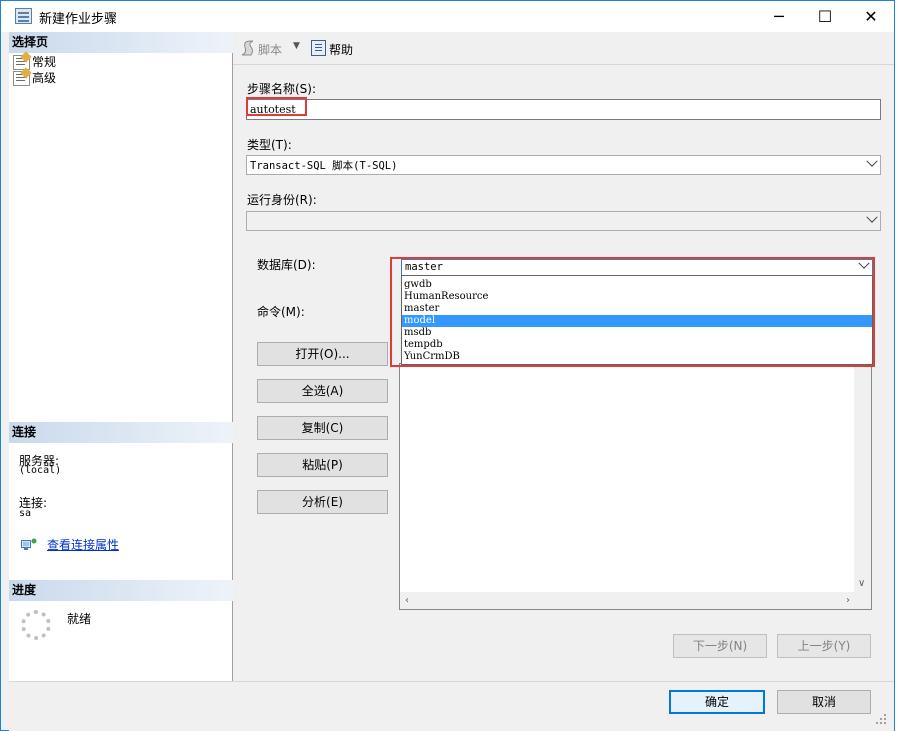 The width and height of the screenshot is (901, 731). I want to click on paste-button: 粘贴(P), so click(322, 465).